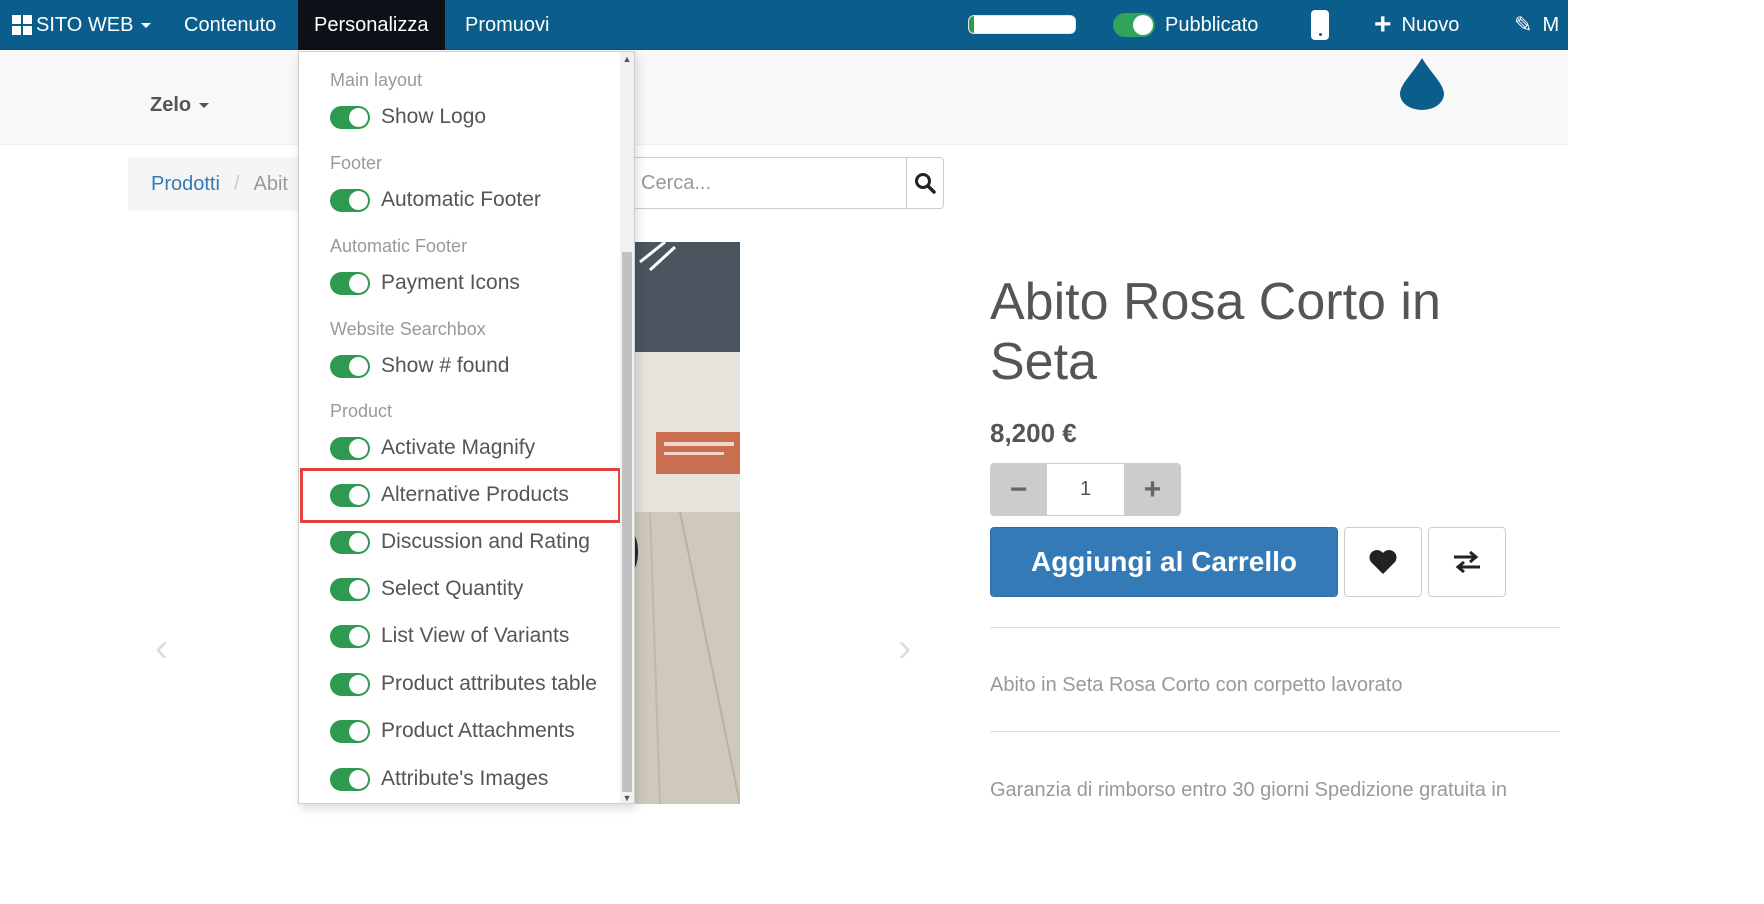  I want to click on brand-menu: Zelo, so click(180, 105).